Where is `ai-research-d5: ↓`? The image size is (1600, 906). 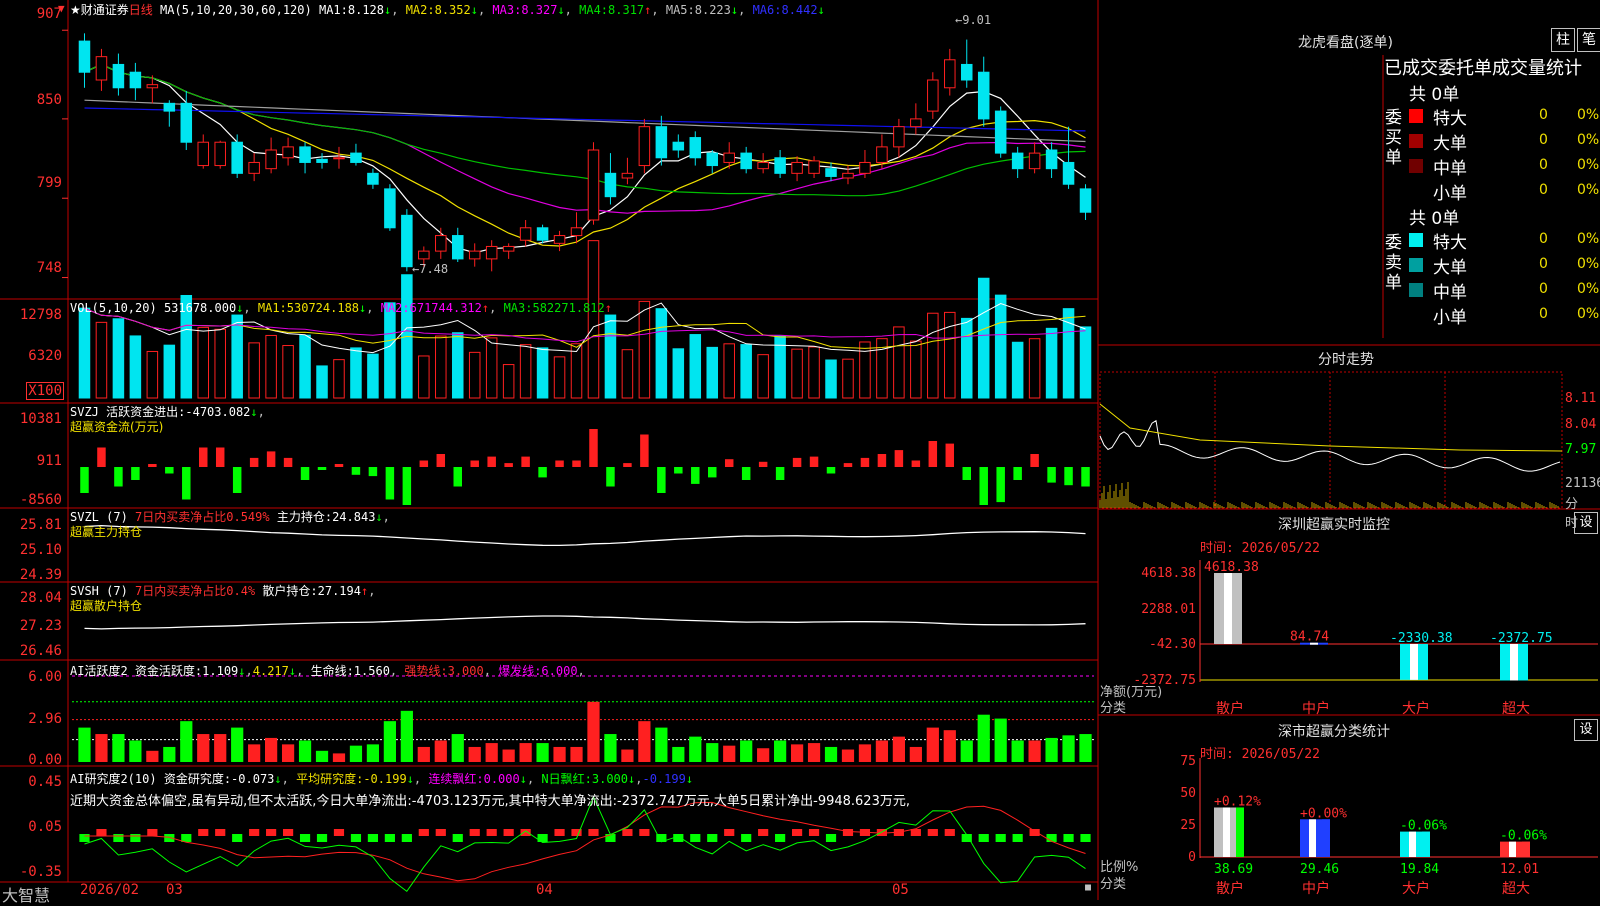 ai-research-d5: ↓ is located at coordinates (689, 779).